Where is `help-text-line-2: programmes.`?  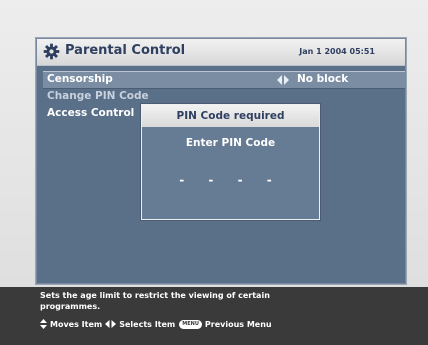
help-text-line-2: programmes. is located at coordinates (70, 306).